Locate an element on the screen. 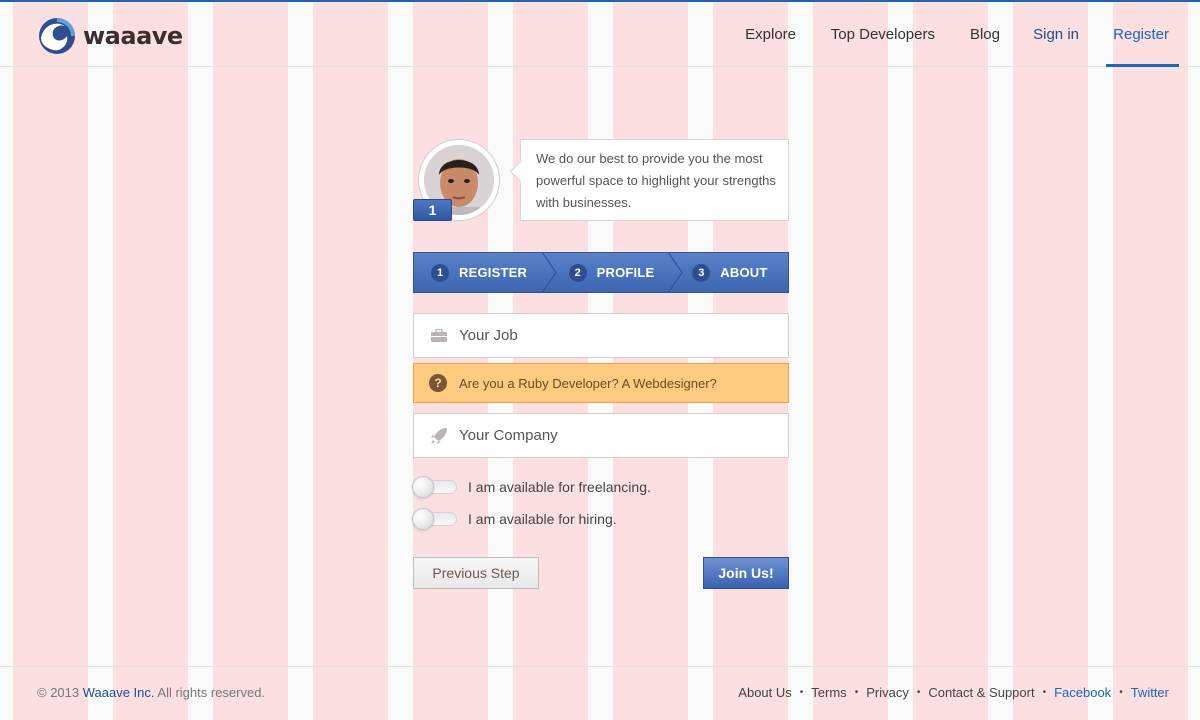  nav-blog: Blog is located at coordinates (985, 34).